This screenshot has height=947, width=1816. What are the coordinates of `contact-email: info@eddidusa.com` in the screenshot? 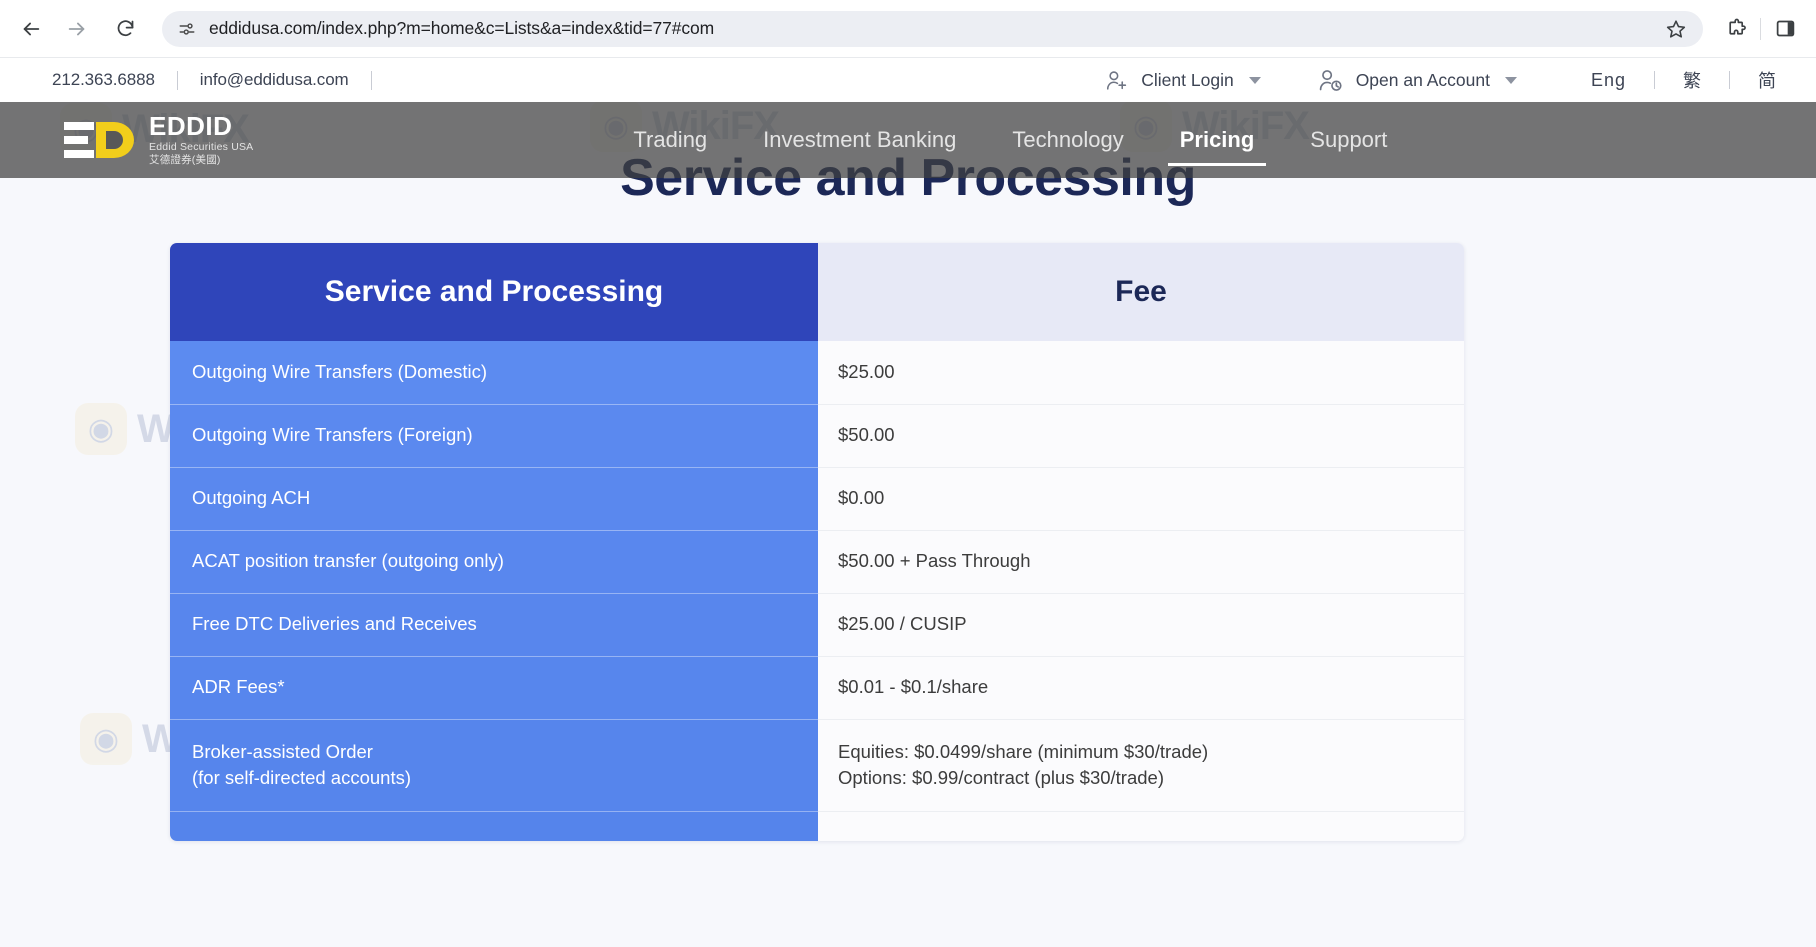 It's located at (274, 80).